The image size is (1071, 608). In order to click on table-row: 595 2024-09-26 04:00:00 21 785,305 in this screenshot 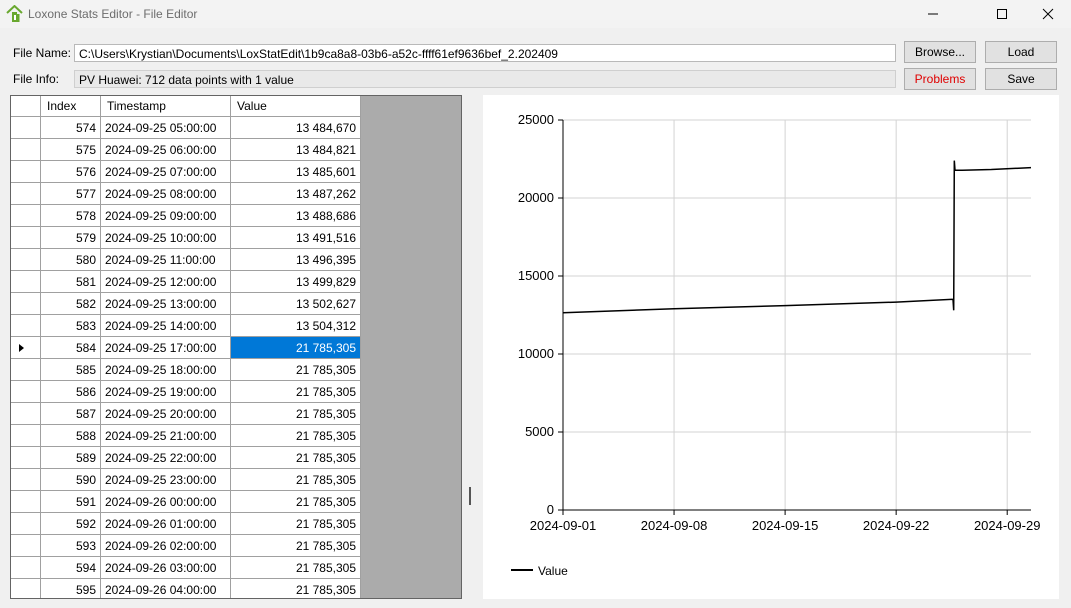, I will do `click(186, 588)`.